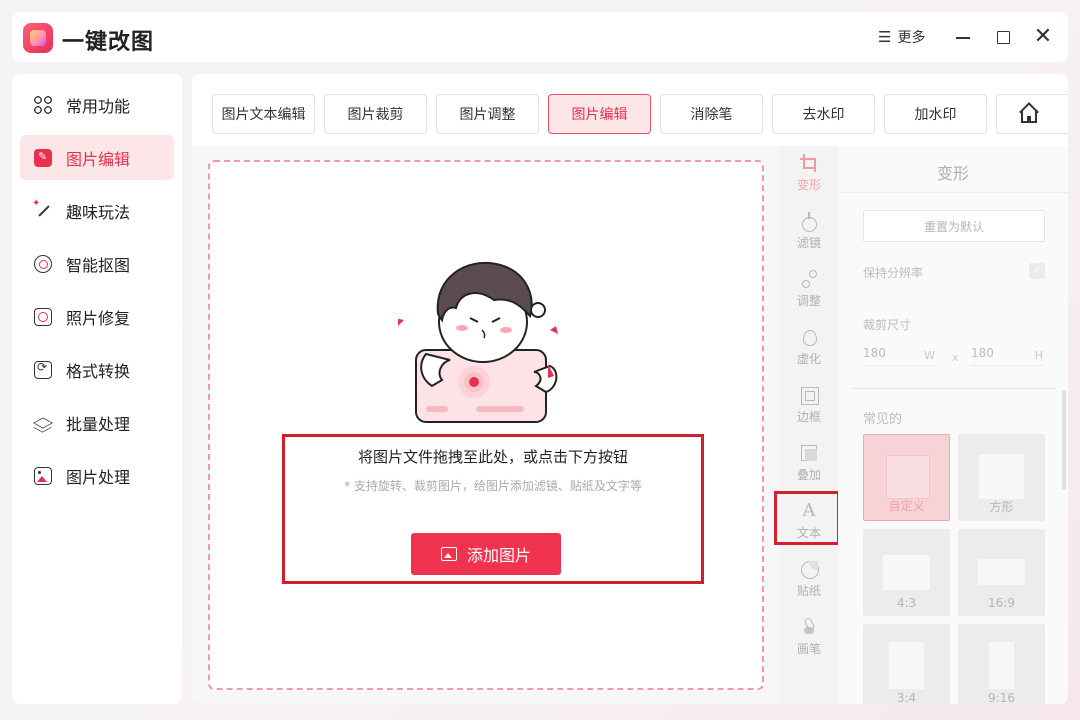 Image resolution: width=1080 pixels, height=720 pixels. Describe the element at coordinates (1001, 572) in the screenshot. I see `preset-16-9: 16:9` at that location.